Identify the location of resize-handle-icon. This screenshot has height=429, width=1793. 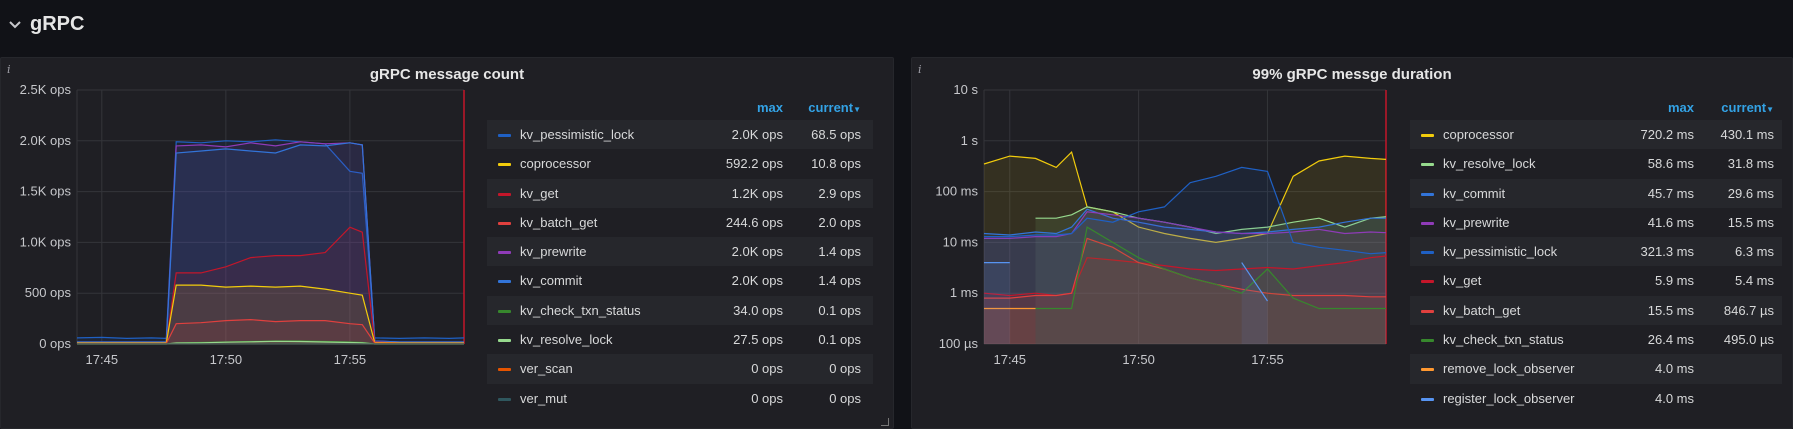
(885, 422).